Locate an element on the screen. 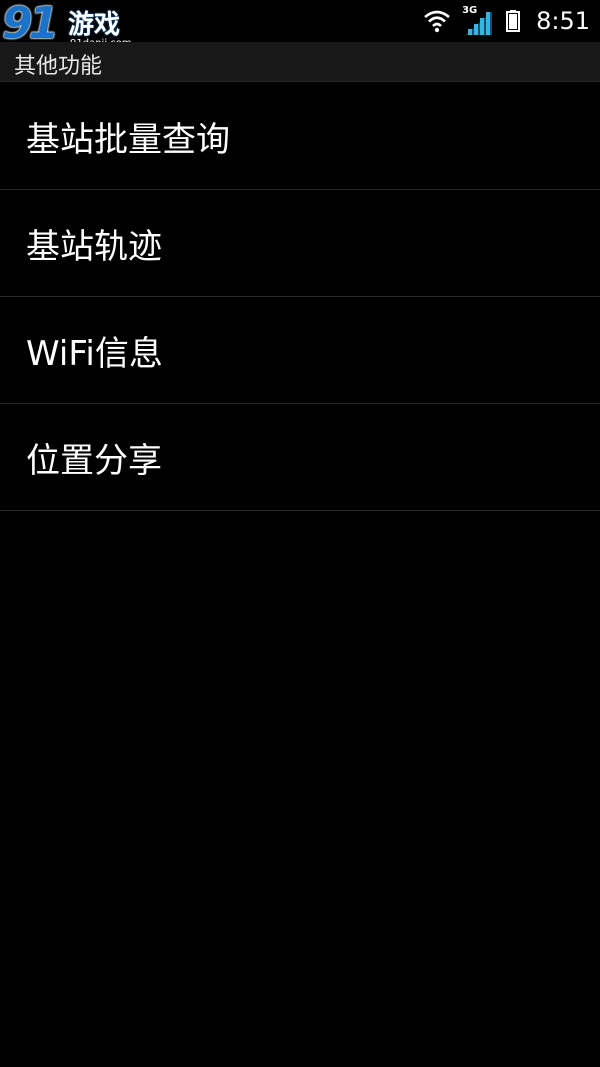 This screenshot has width=600, height=1067. menu-item-cell-track: 基站轨迹 is located at coordinates (300, 243).